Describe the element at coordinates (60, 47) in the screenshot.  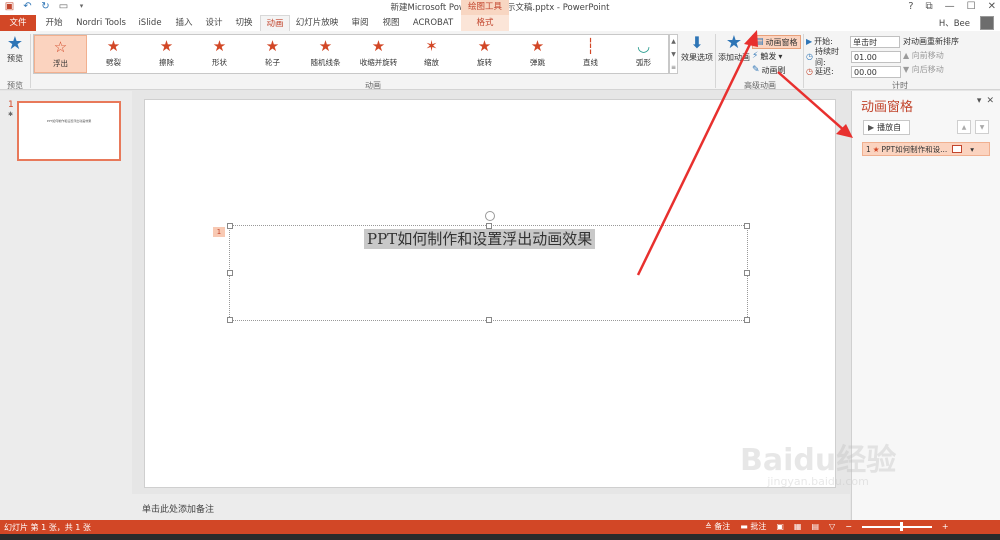
I see `float-in-icon: ☆` at that location.